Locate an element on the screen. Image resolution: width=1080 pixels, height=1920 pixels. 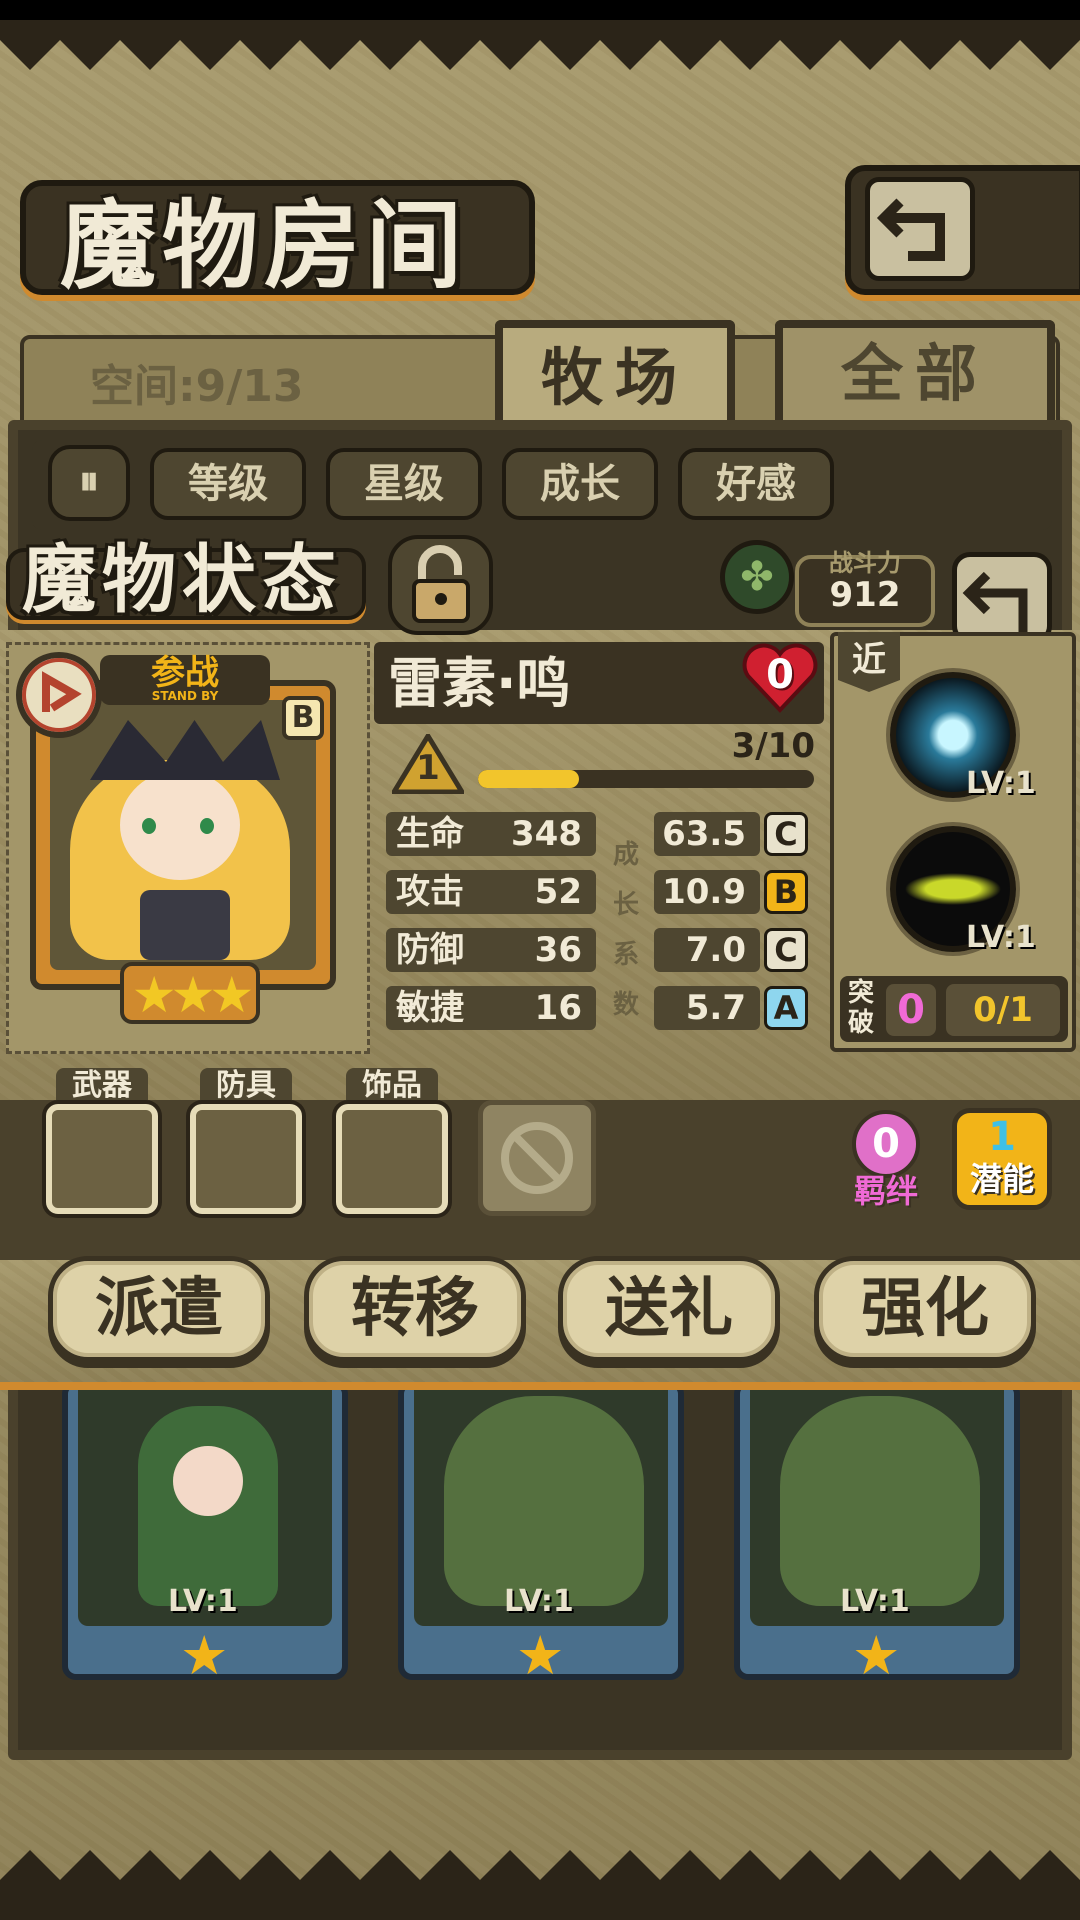
growth-char: 成 is located at coordinates (625, 855).